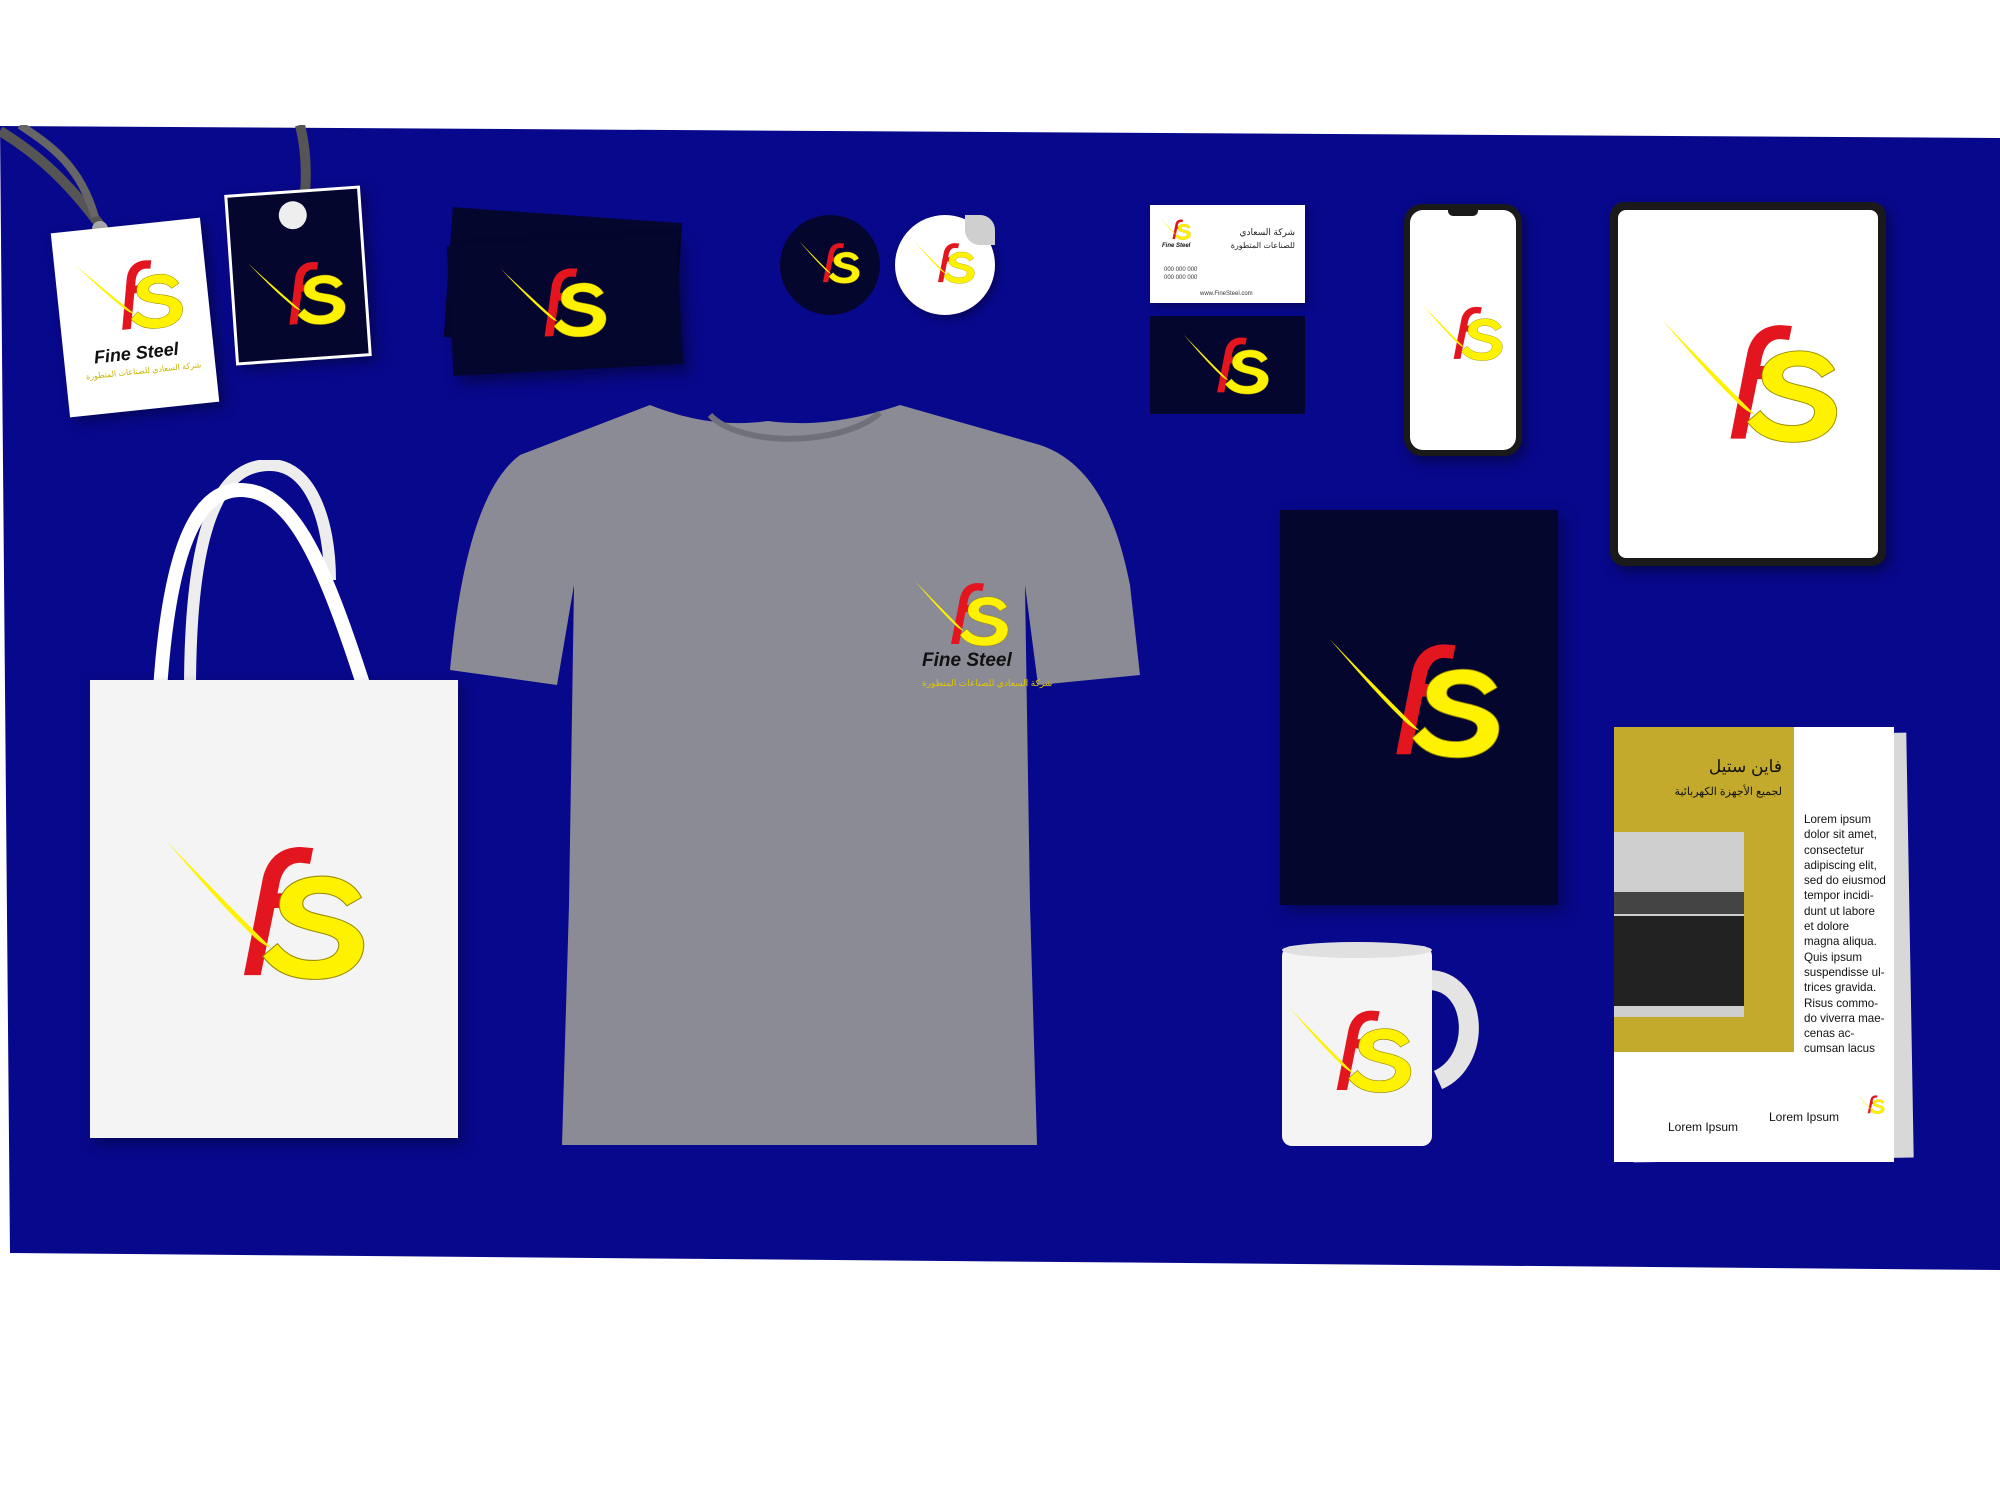 This screenshot has height=1500, width=2000. I want to click on flyer-body-line: tempor incidi-, so click(1839, 896).